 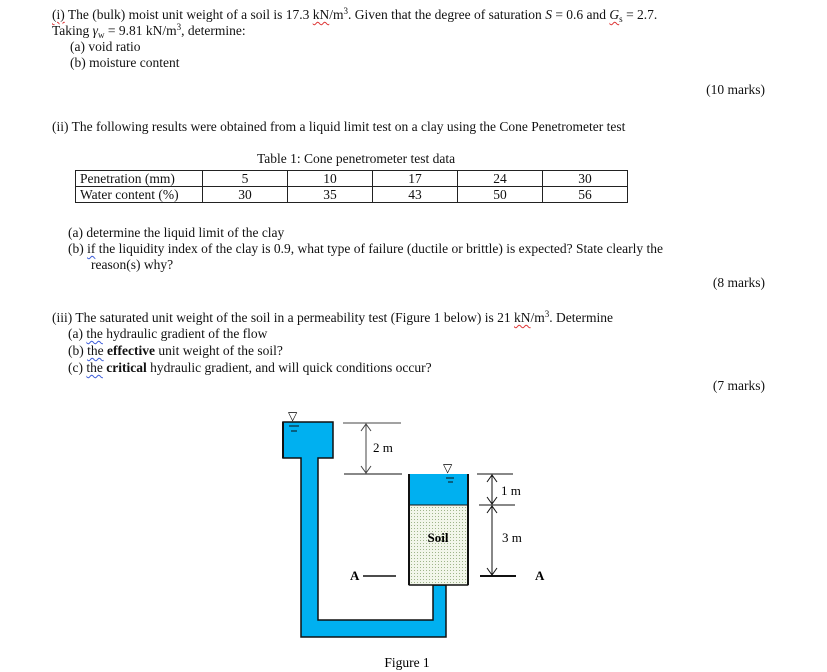 What do you see at coordinates (355, 575) in the screenshot?
I see `datum-label-left: A` at bounding box center [355, 575].